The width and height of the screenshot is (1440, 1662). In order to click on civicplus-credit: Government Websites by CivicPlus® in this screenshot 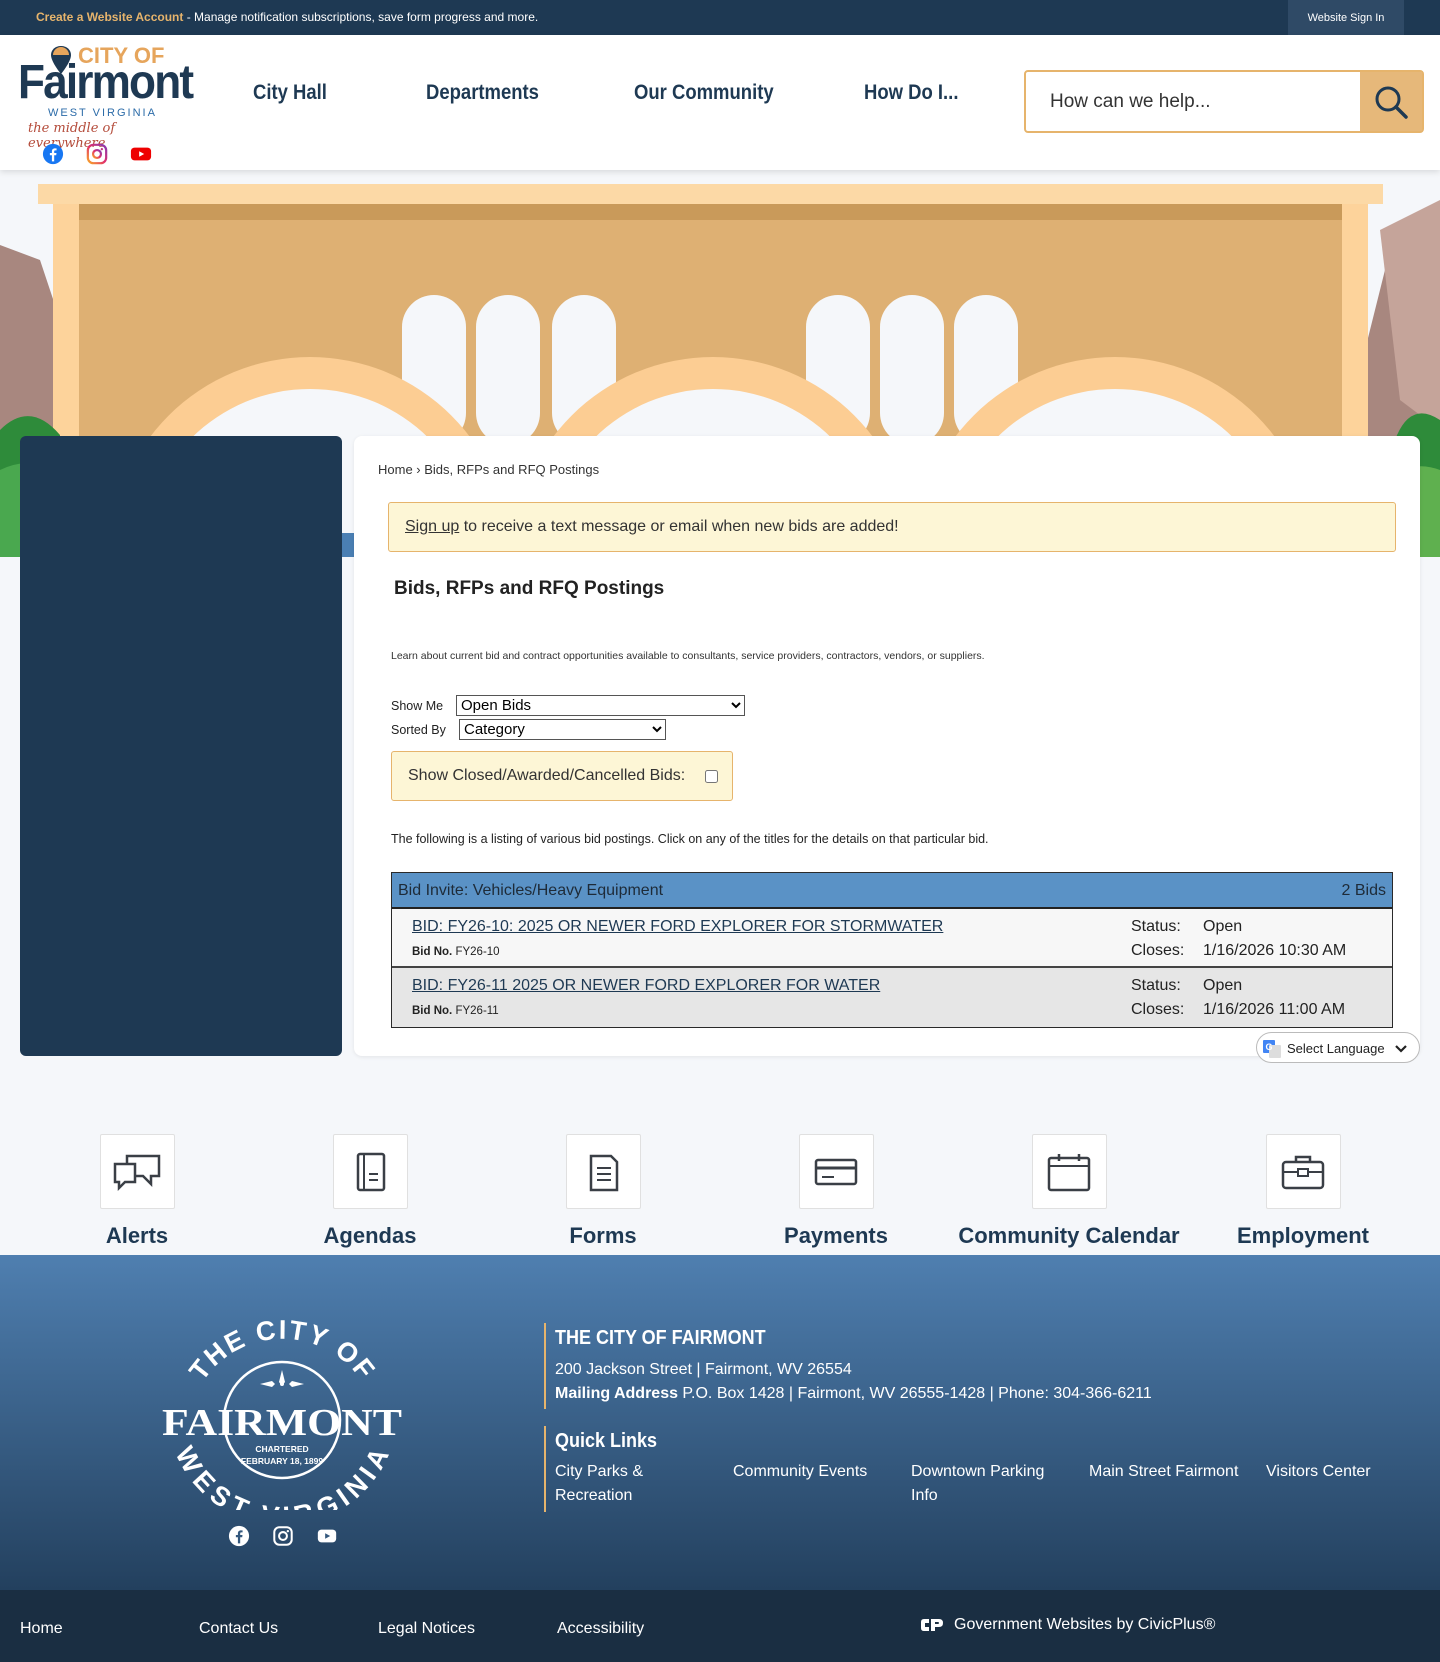, I will do `click(1067, 1625)`.